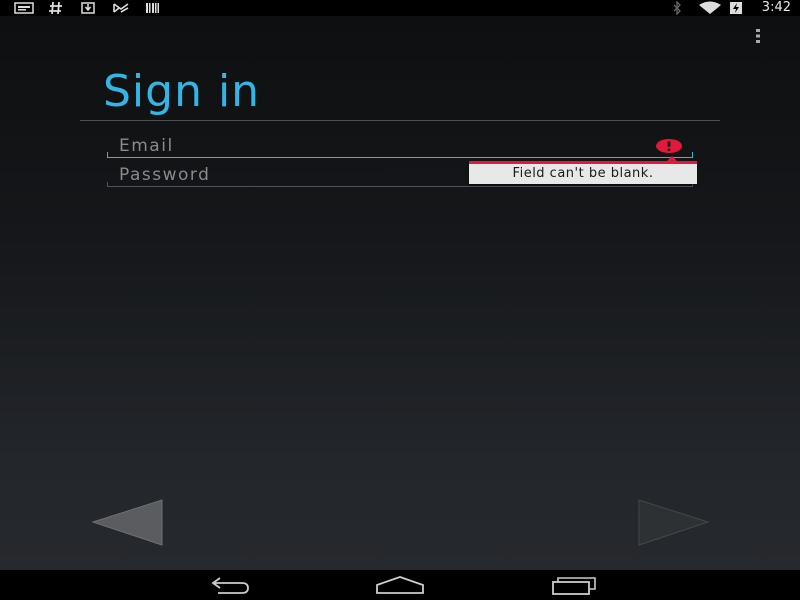 Image resolution: width=800 pixels, height=600 pixels. I want to click on message-icon, so click(24, 8).